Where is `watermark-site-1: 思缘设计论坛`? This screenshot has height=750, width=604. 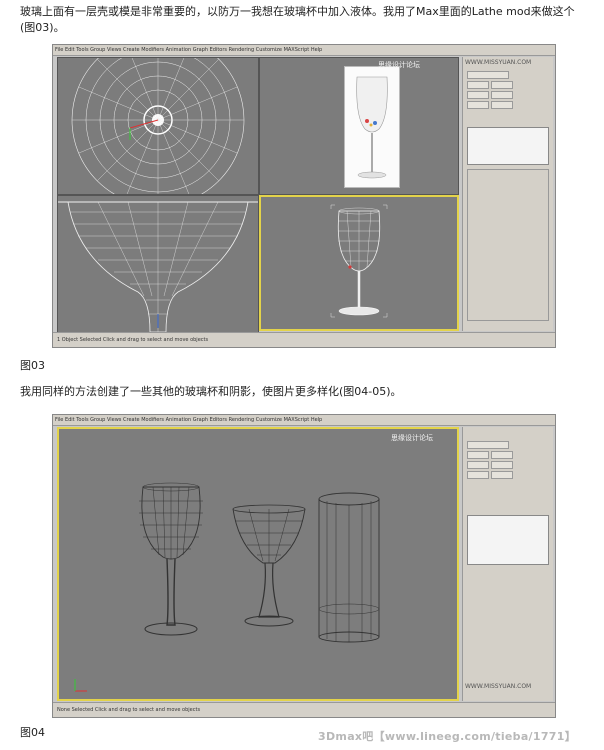 watermark-site-1: 思缘设计论坛 is located at coordinates (399, 65).